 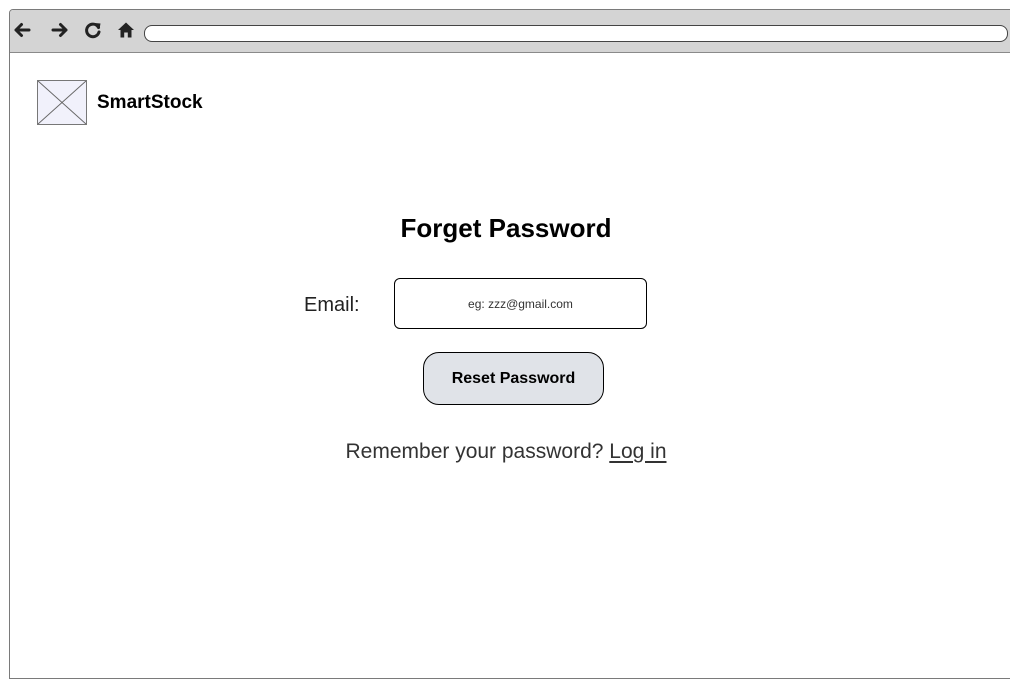 What do you see at coordinates (332, 305) in the screenshot?
I see `email-label: Email:` at bounding box center [332, 305].